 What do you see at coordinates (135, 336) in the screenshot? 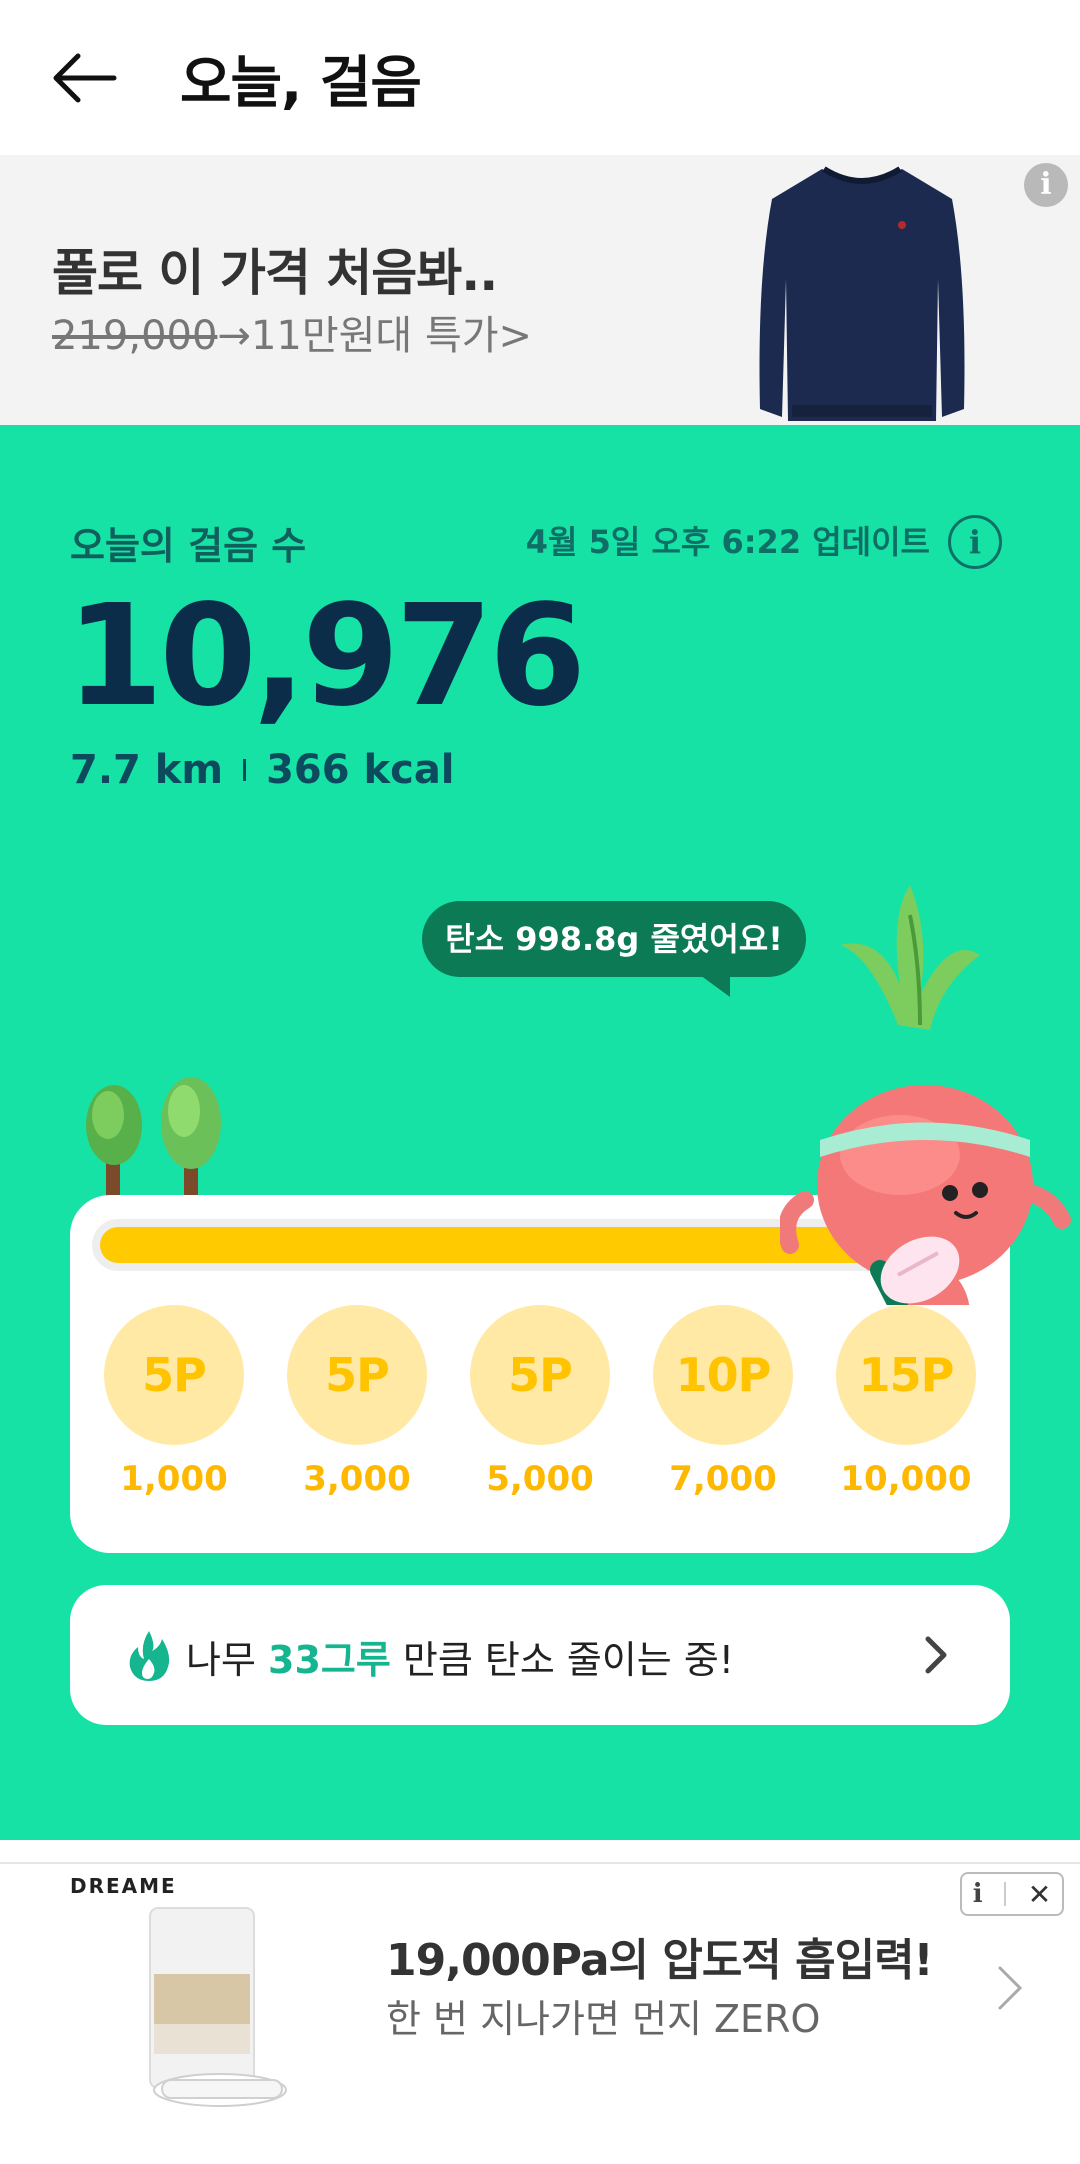
I see `ad-original-price: 219,000` at bounding box center [135, 336].